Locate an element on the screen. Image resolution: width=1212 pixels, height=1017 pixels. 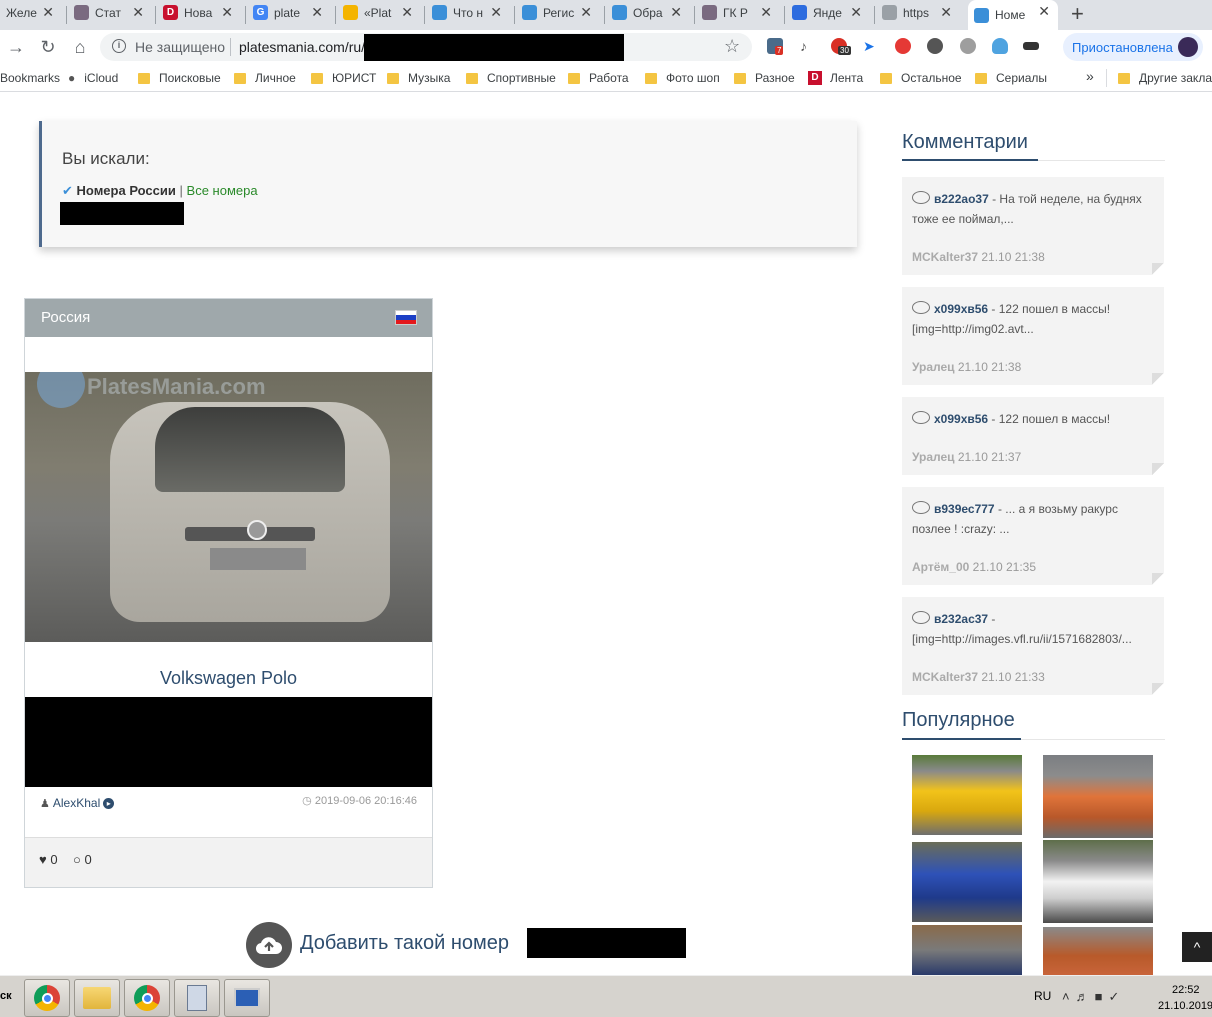
bookmark-star-icon: ☆ is located at coordinates (732, 46).